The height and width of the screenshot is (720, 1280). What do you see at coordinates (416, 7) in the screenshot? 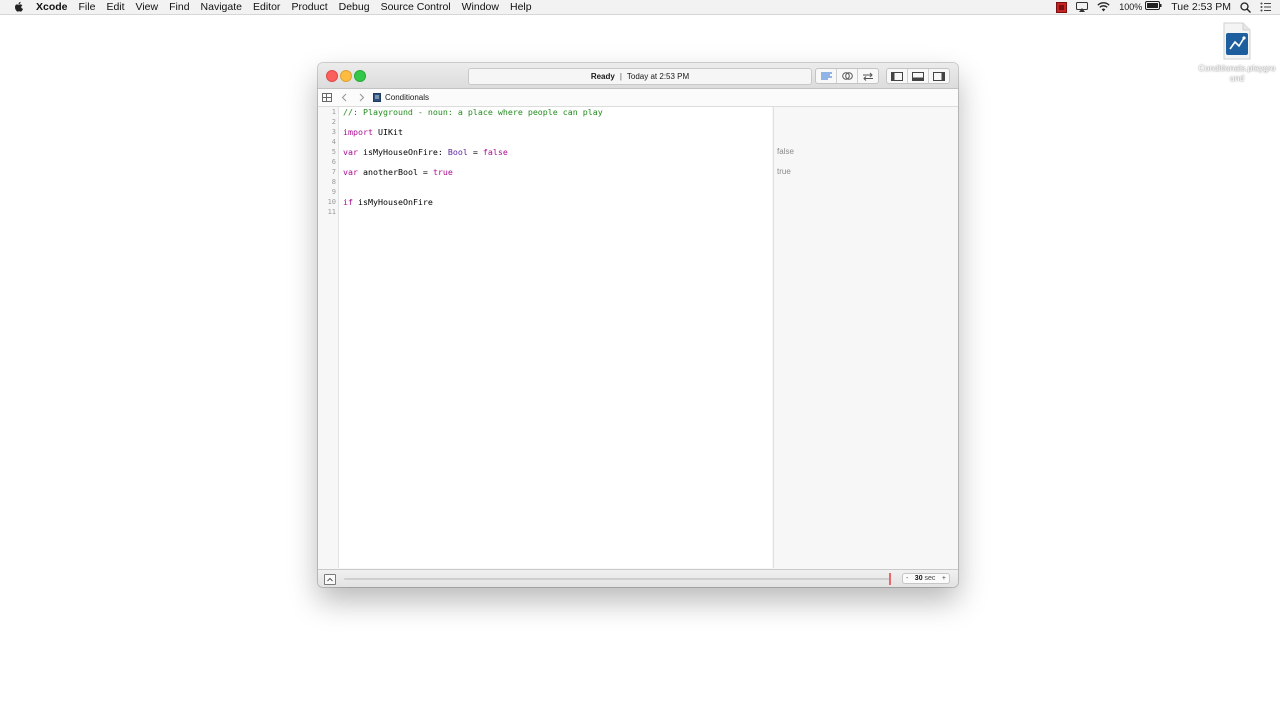
I see `menu-source-control: Source Control` at bounding box center [416, 7].